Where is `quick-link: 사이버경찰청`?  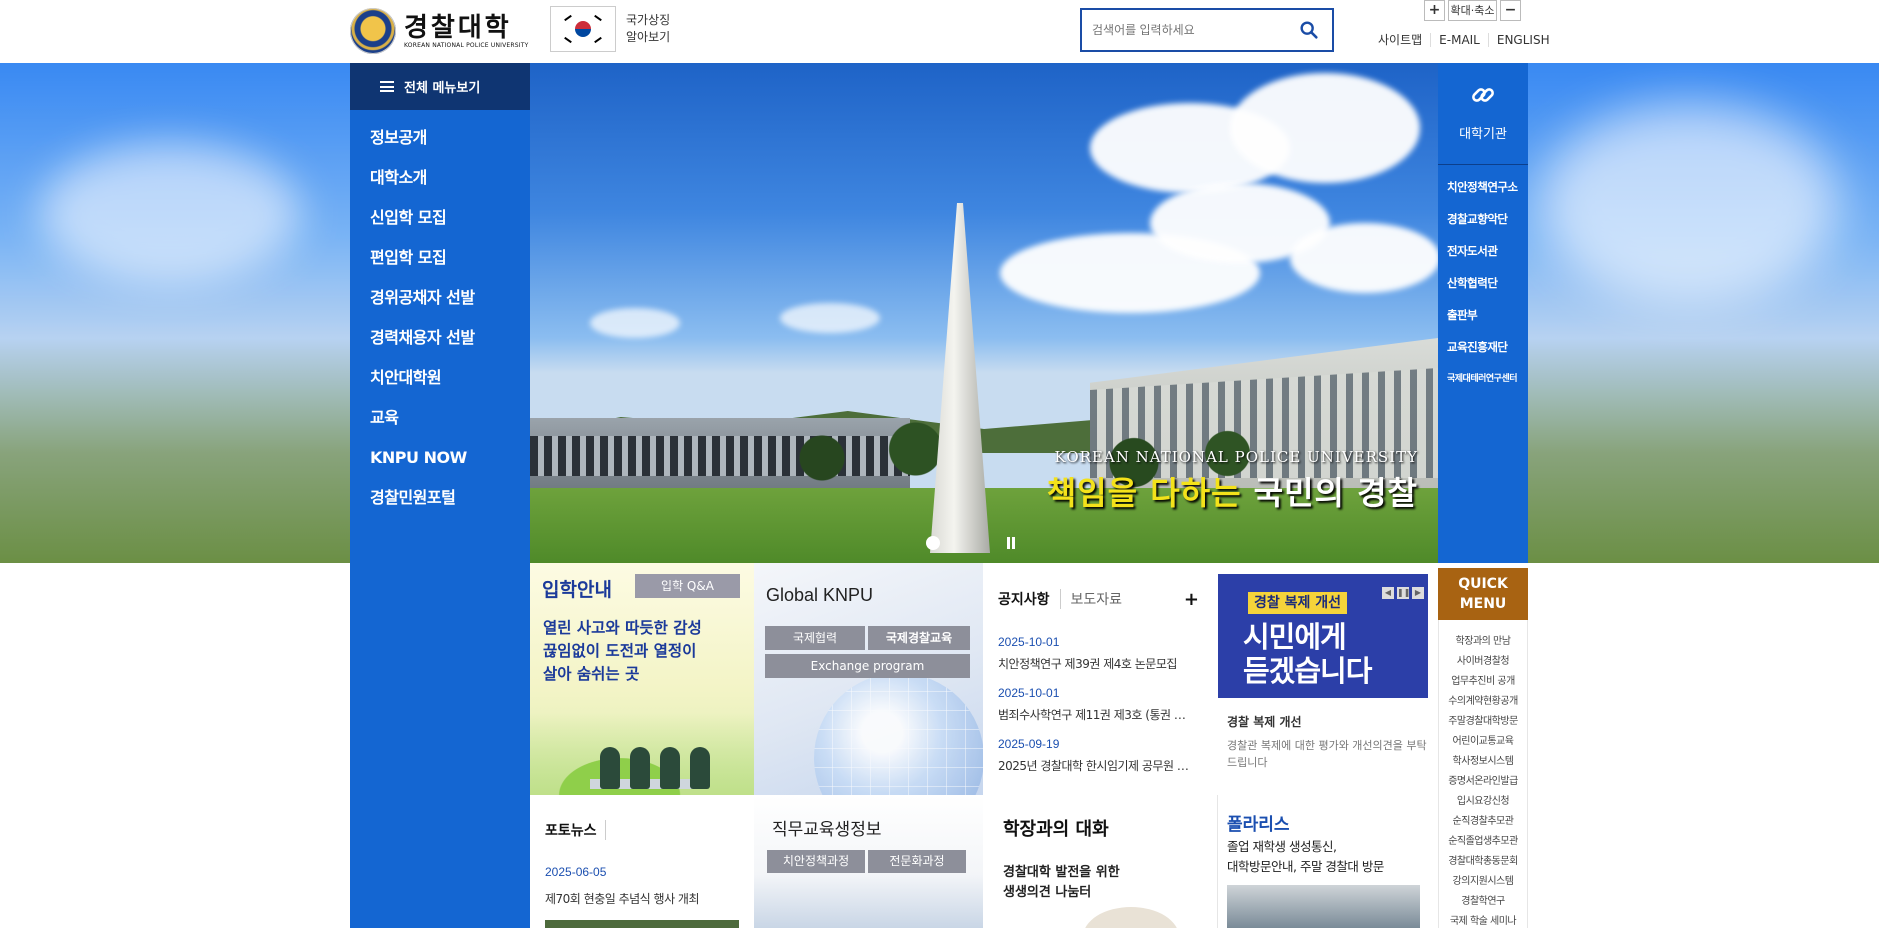
quick-link: 사이버경찰청 is located at coordinates (1483, 662).